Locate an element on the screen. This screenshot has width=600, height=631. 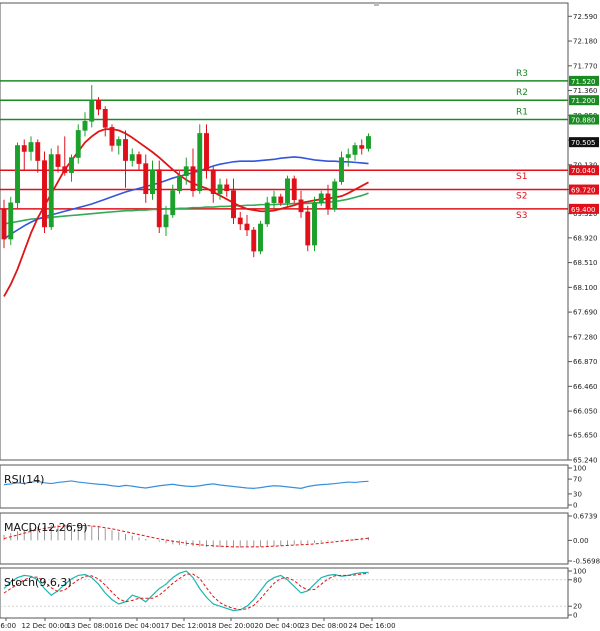
level-price-label-s1: 70.040 is located at coordinates (583, 171).